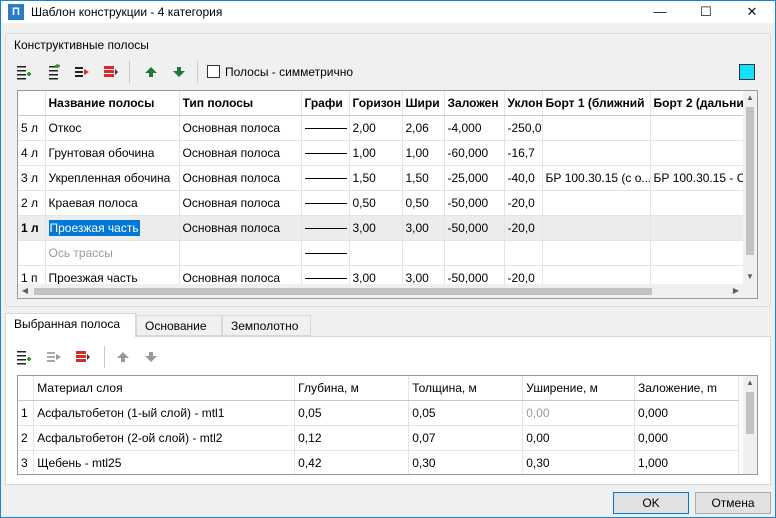 The image size is (776, 518). I want to click on col-header-curb1: Борт 1 (ближний, so click(596, 103).